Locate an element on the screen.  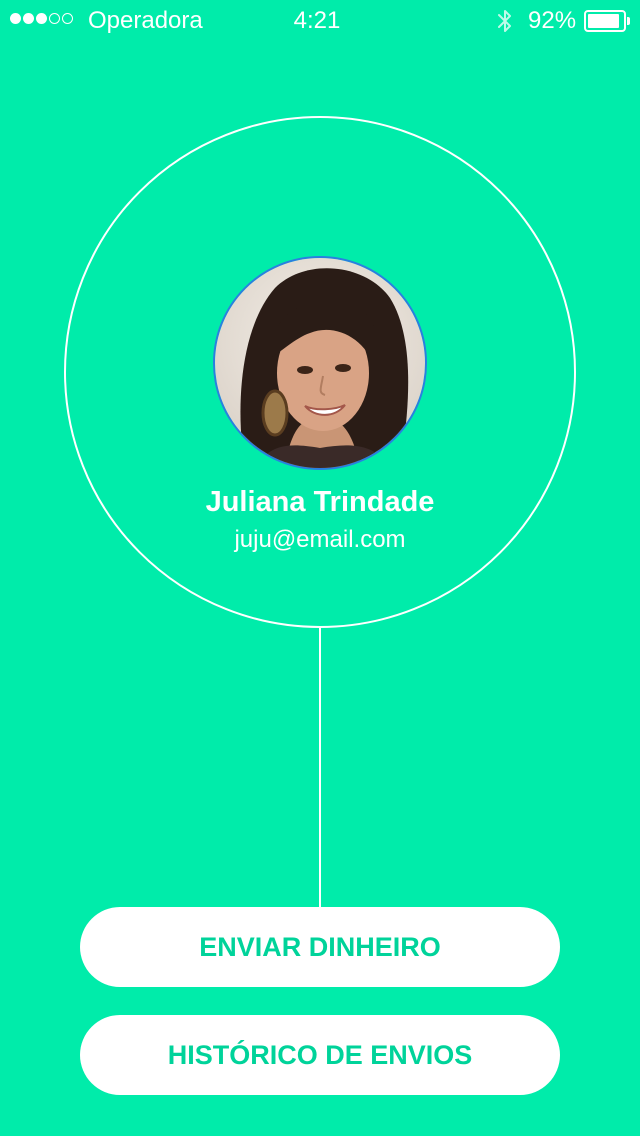
bluetooth-icon is located at coordinates (504, 21).